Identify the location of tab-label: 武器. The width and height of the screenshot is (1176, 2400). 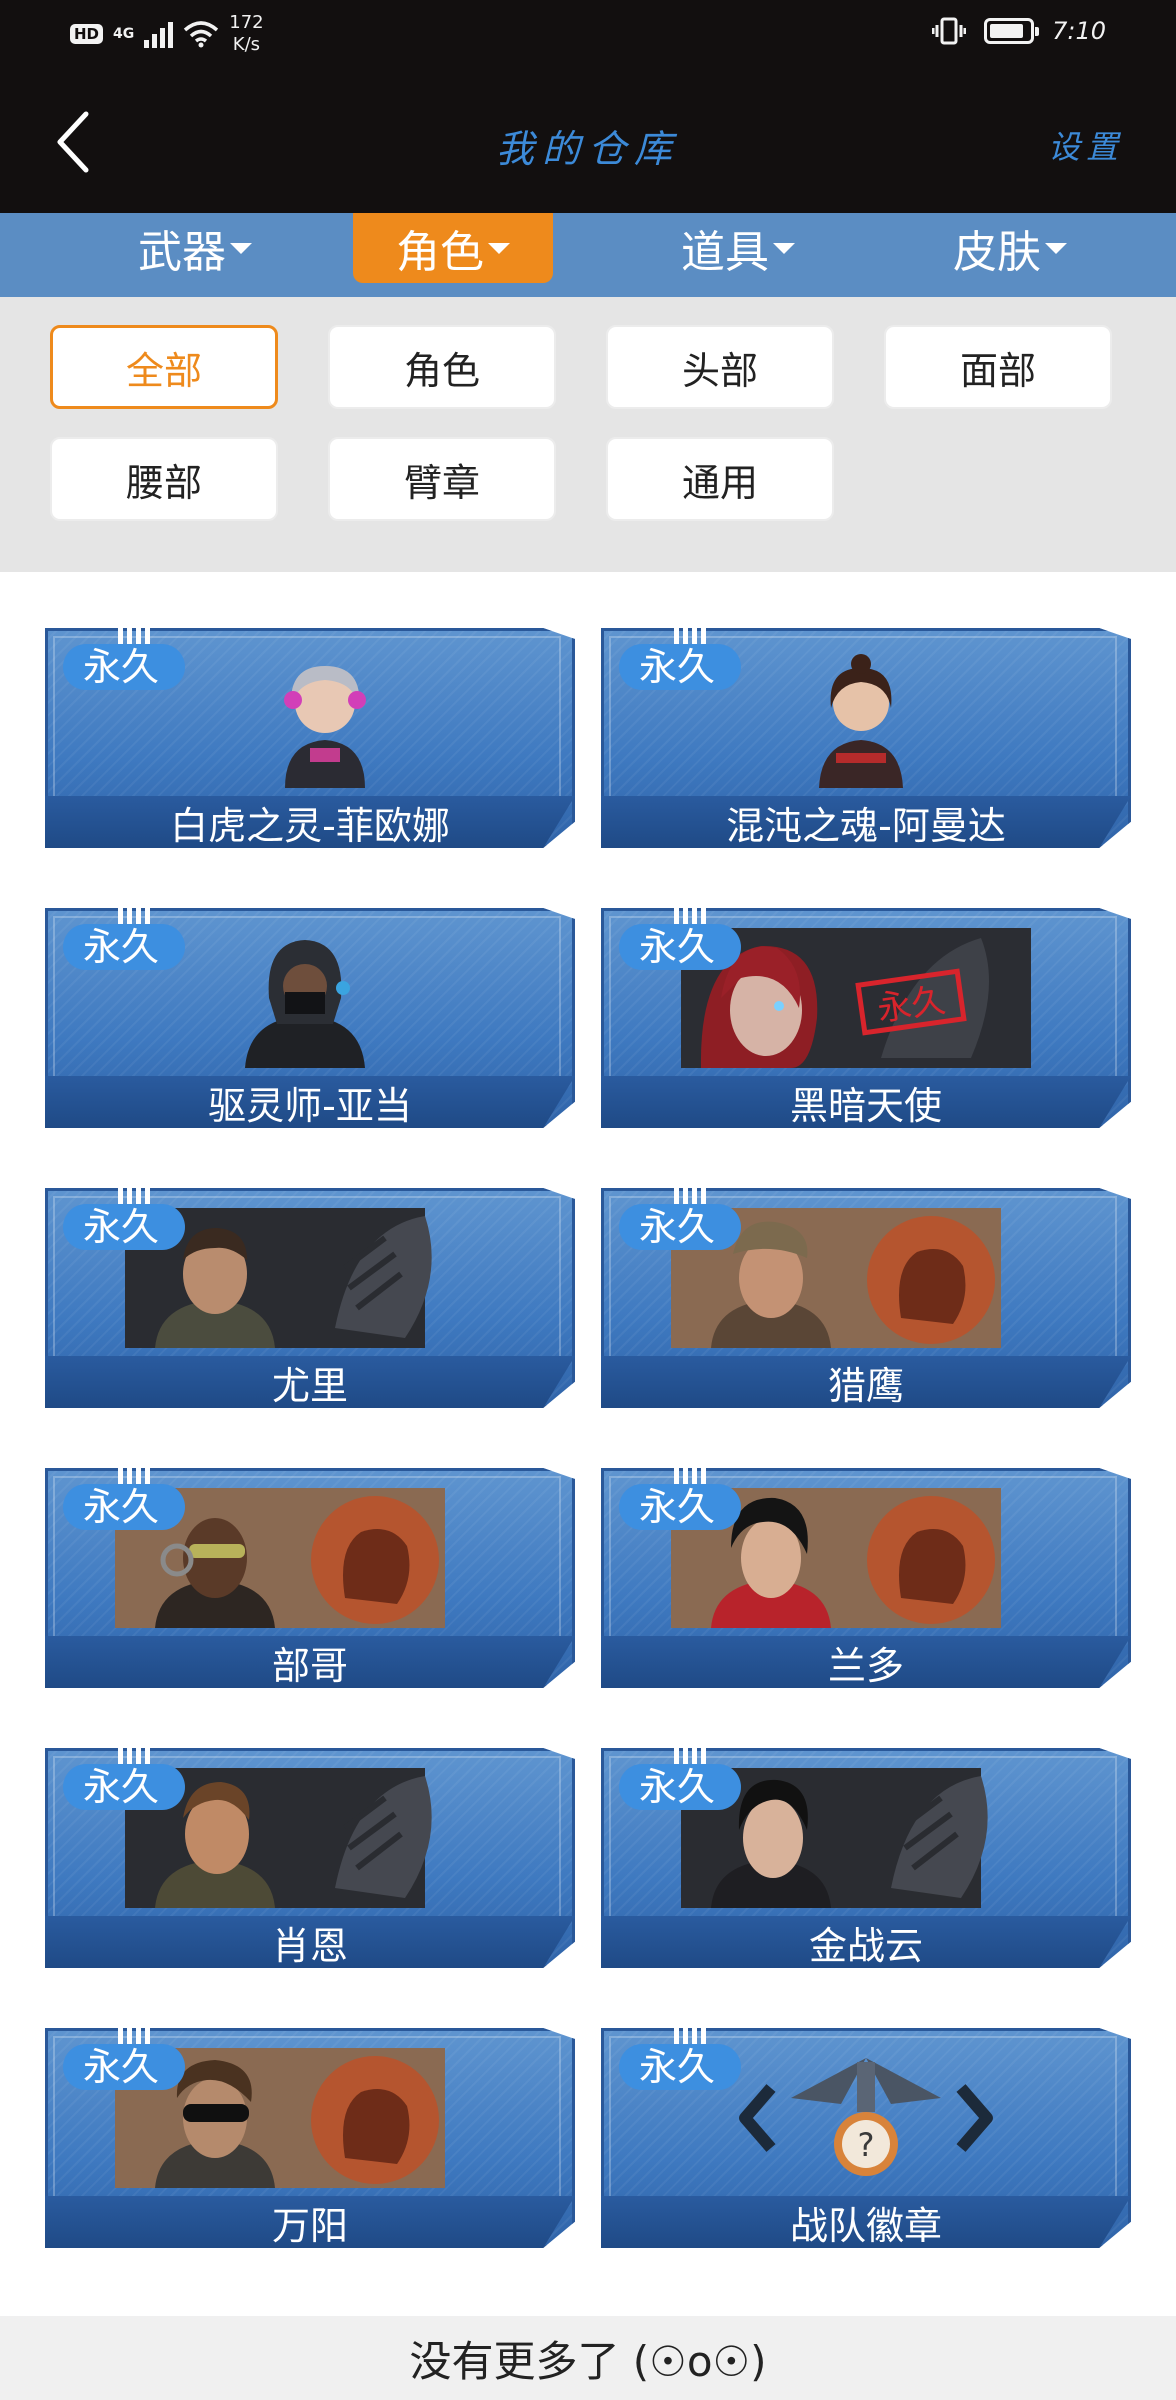
(182, 252).